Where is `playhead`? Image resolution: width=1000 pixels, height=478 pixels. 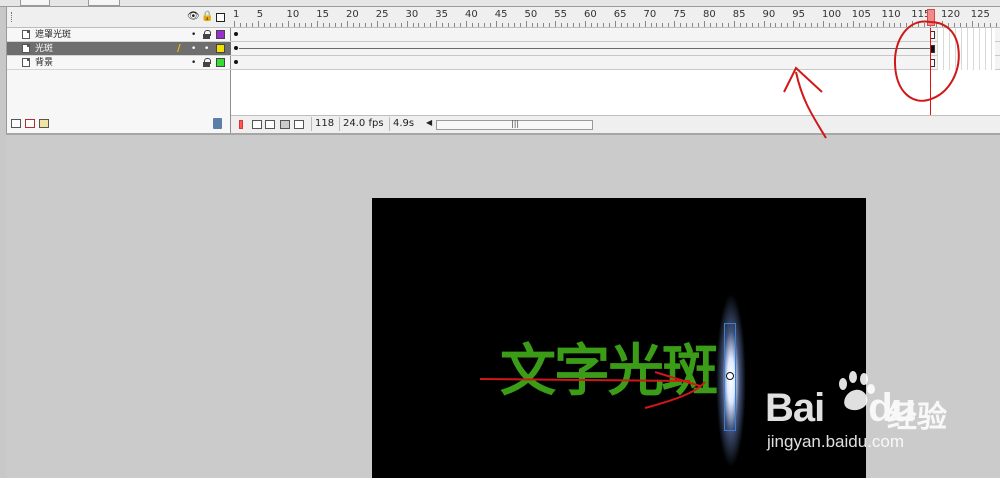 playhead is located at coordinates (931, 17).